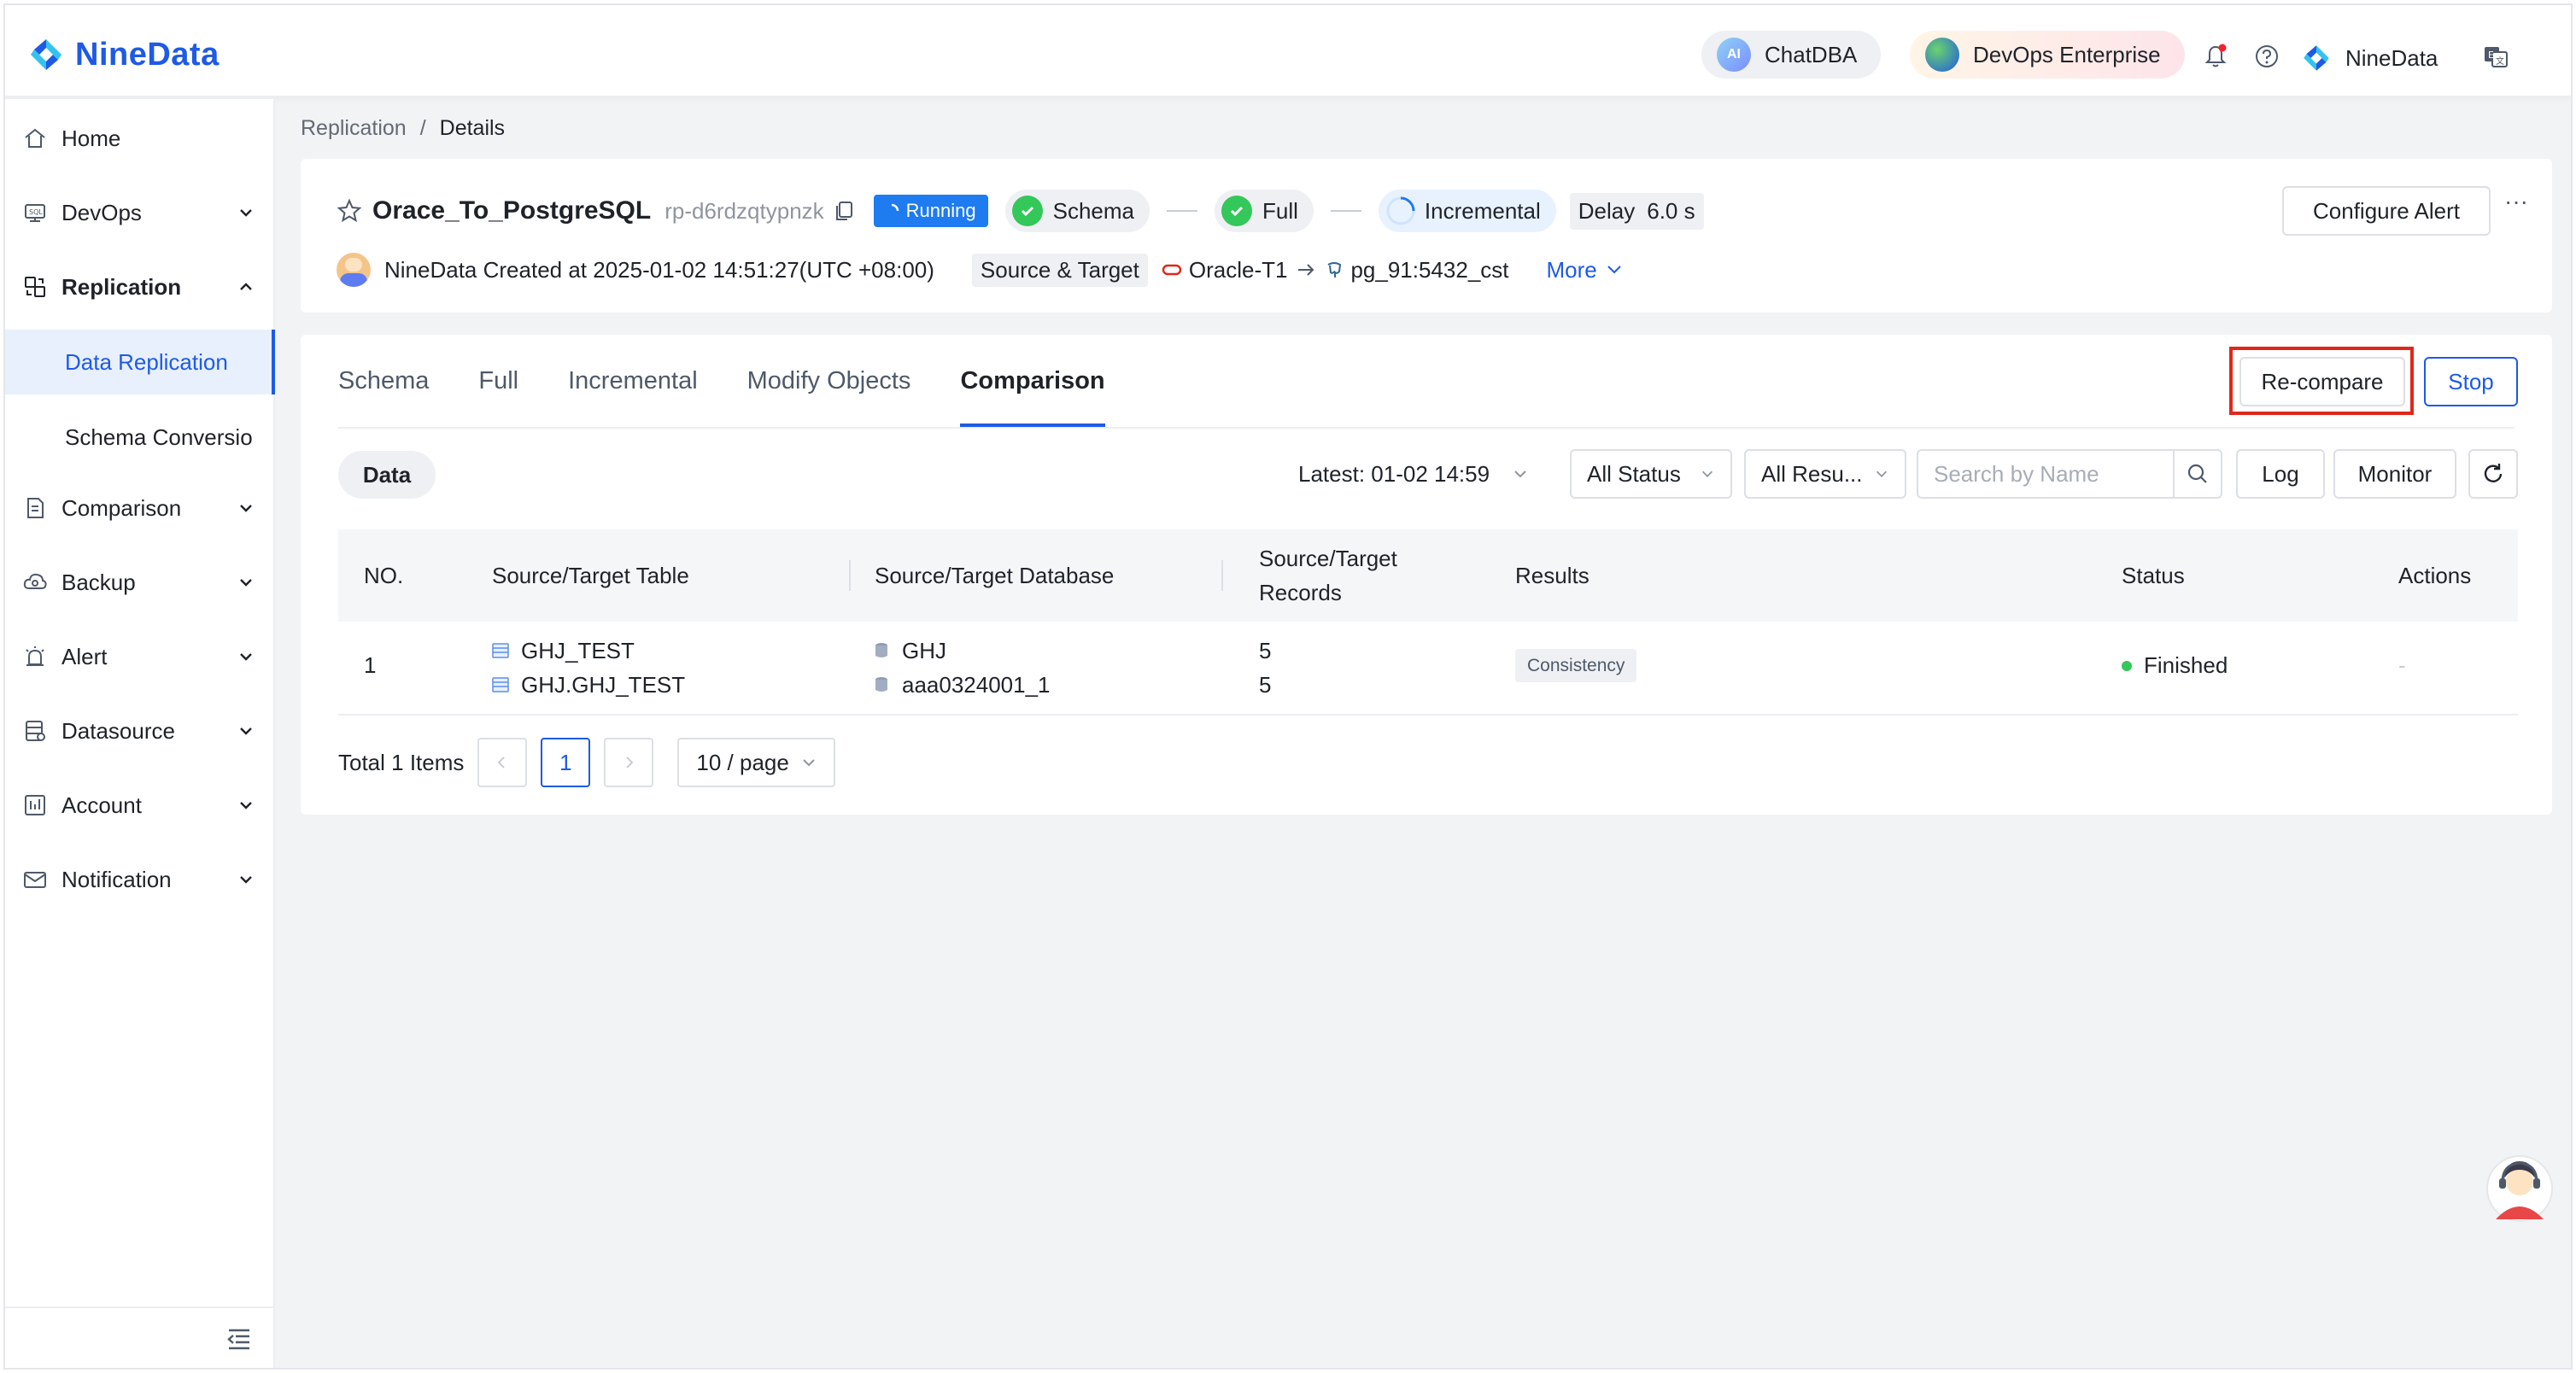  What do you see at coordinates (387, 475) in the screenshot?
I see `data-tab-pill: Data` at bounding box center [387, 475].